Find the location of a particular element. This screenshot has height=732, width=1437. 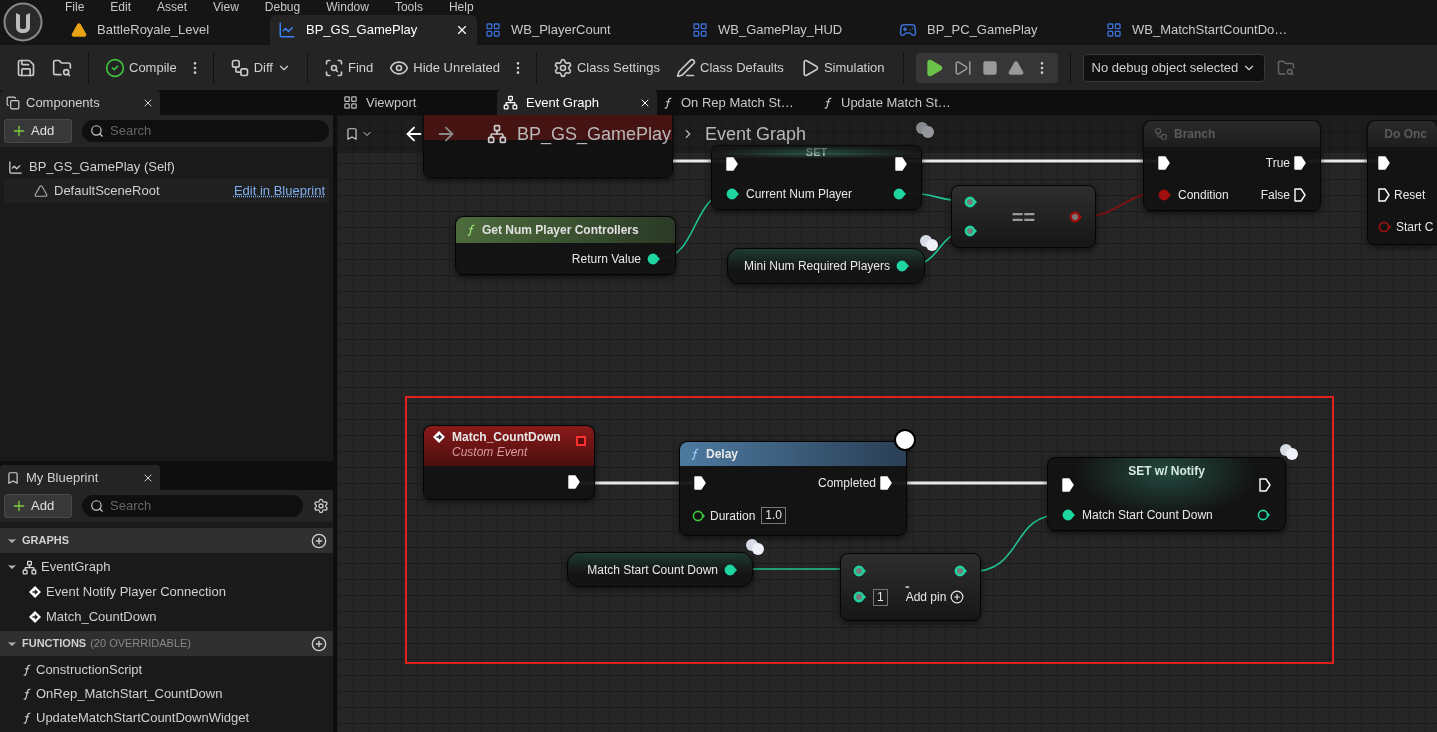

graph-node: Get Num Player Controllers Return Value is located at coordinates (565, 245).